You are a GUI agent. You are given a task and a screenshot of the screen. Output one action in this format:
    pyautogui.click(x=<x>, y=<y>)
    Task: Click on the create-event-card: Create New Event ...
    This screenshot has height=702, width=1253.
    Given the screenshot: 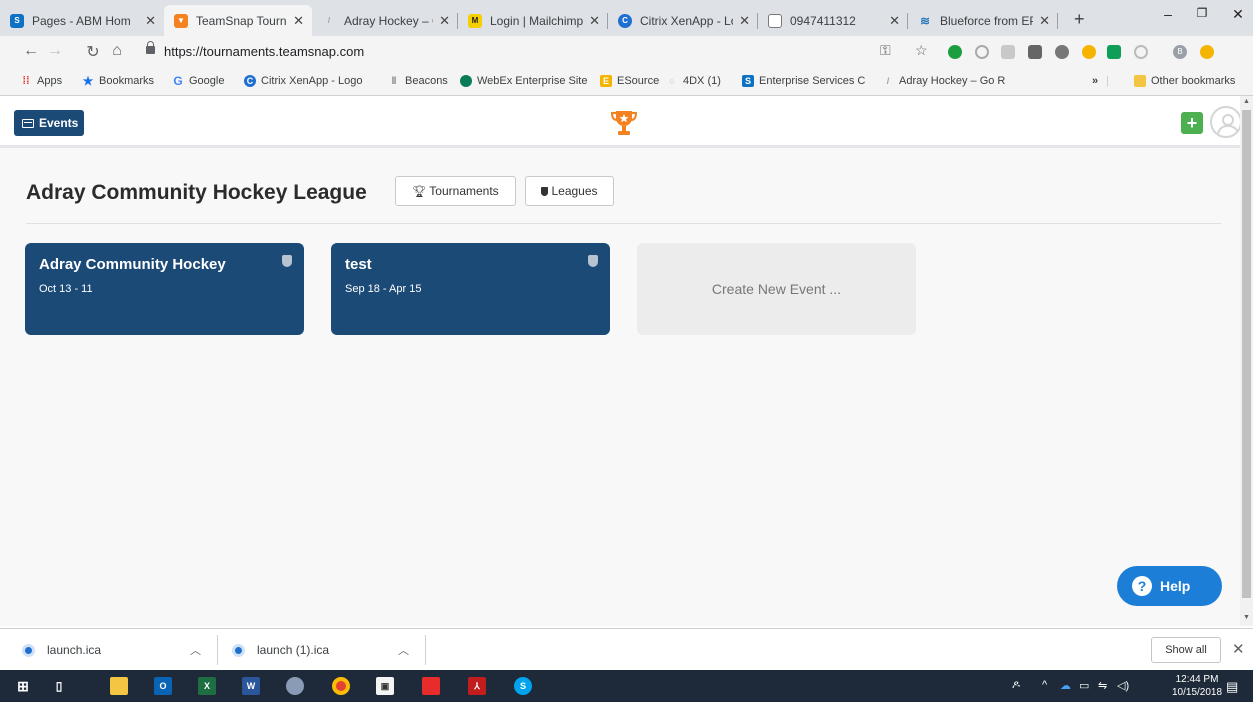 What is the action you would take?
    pyautogui.click(x=776, y=289)
    